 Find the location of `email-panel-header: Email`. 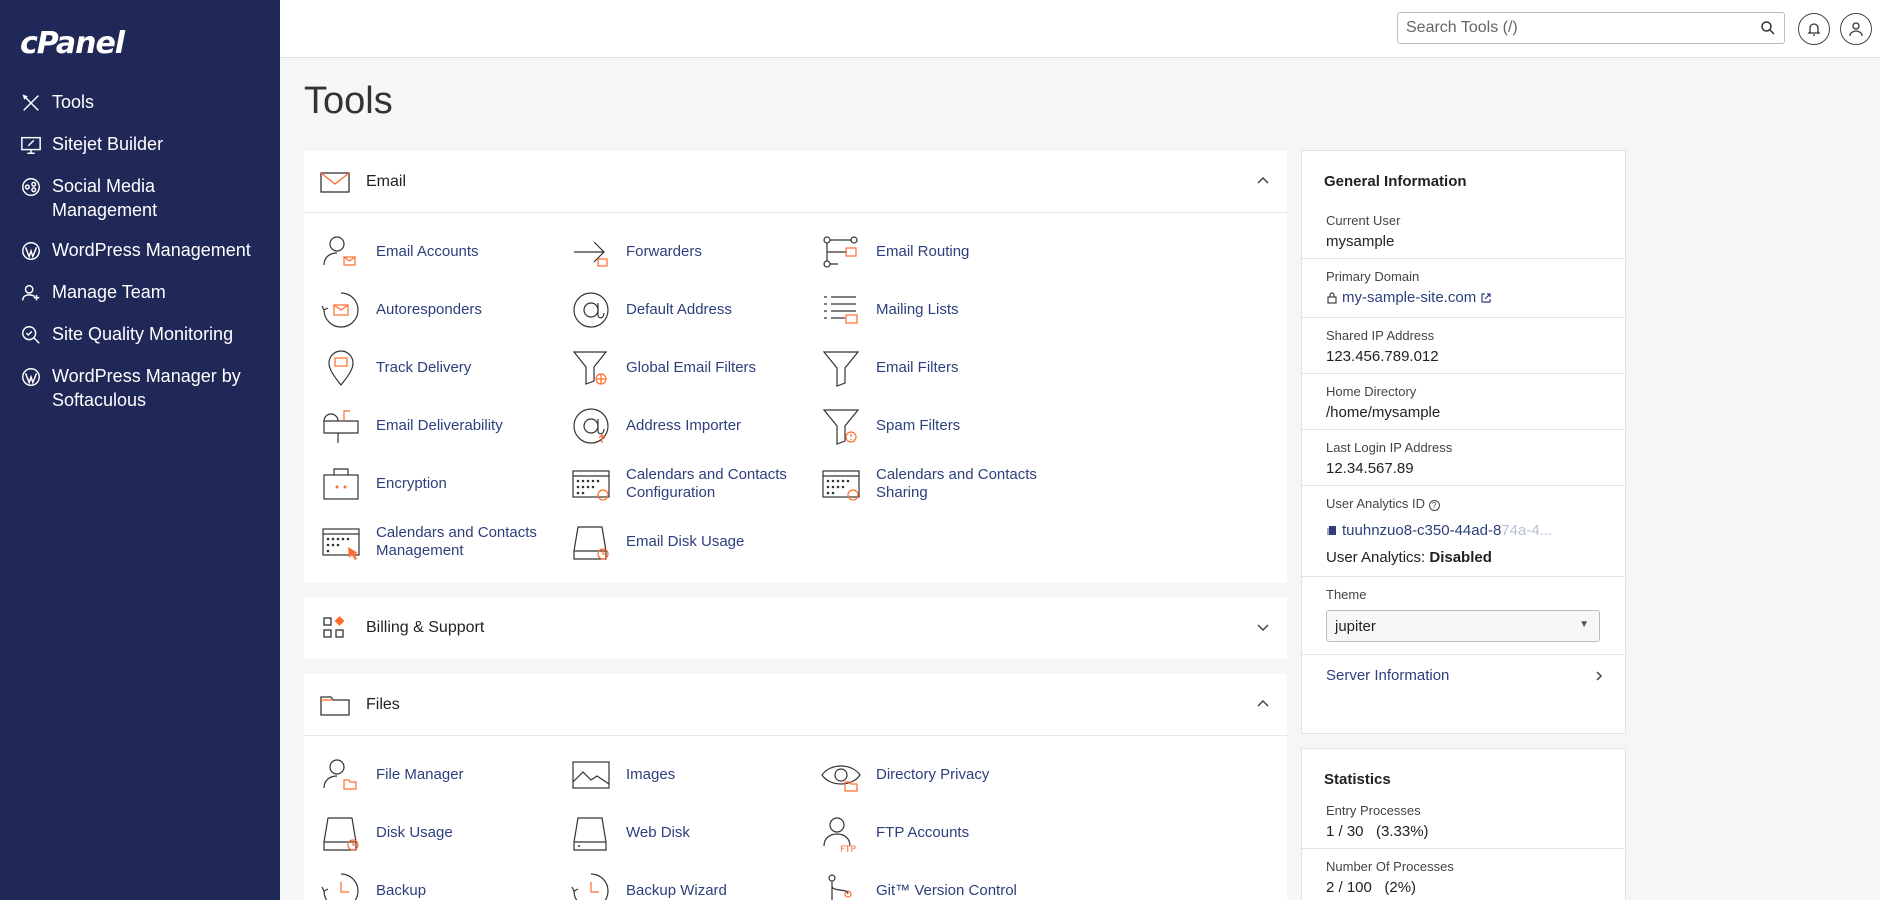

email-panel-header: Email is located at coordinates (795, 182).